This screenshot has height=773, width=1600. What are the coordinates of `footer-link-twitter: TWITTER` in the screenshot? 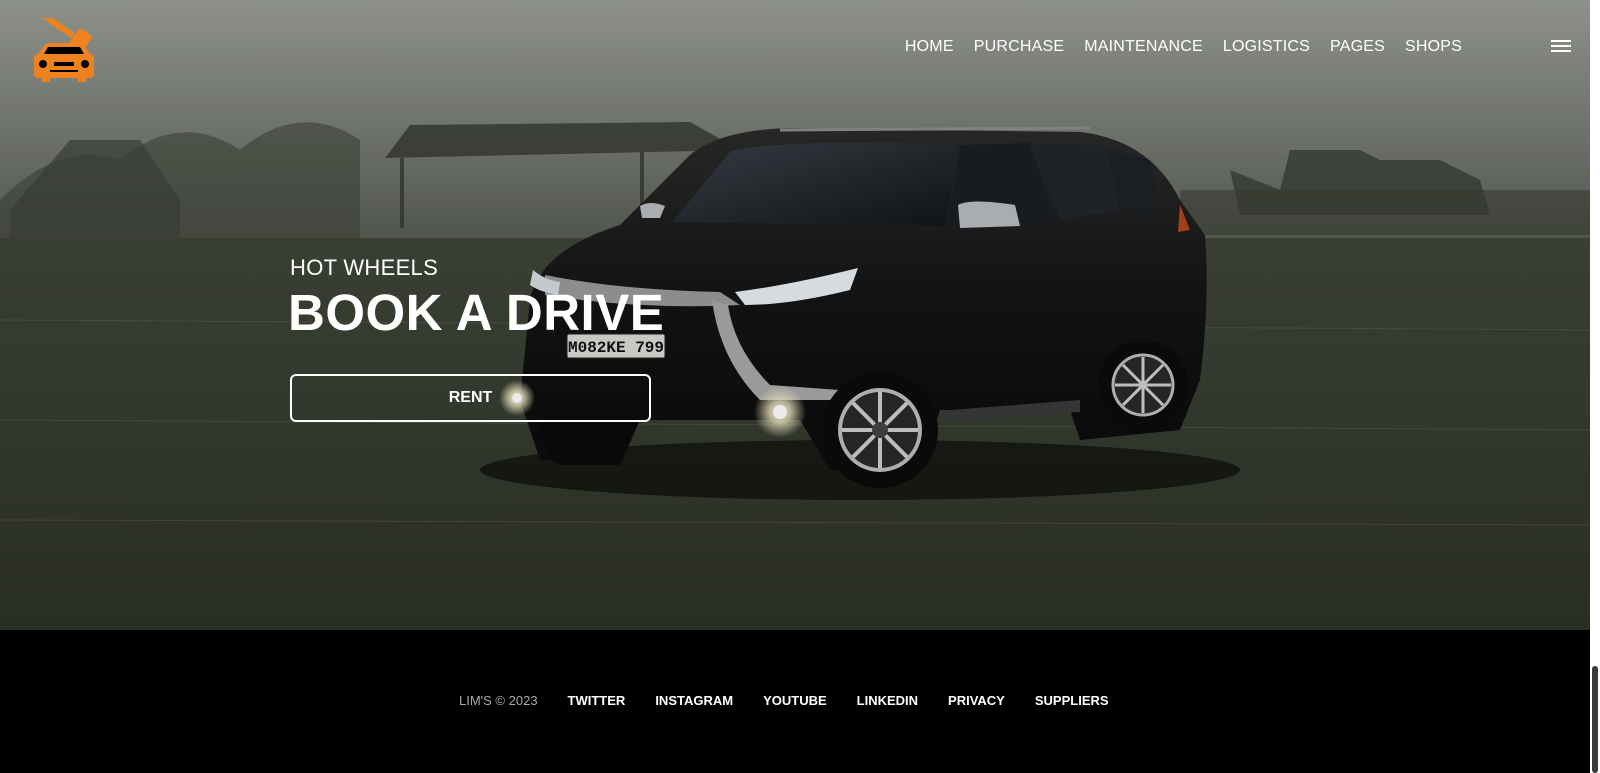 It's located at (597, 700).